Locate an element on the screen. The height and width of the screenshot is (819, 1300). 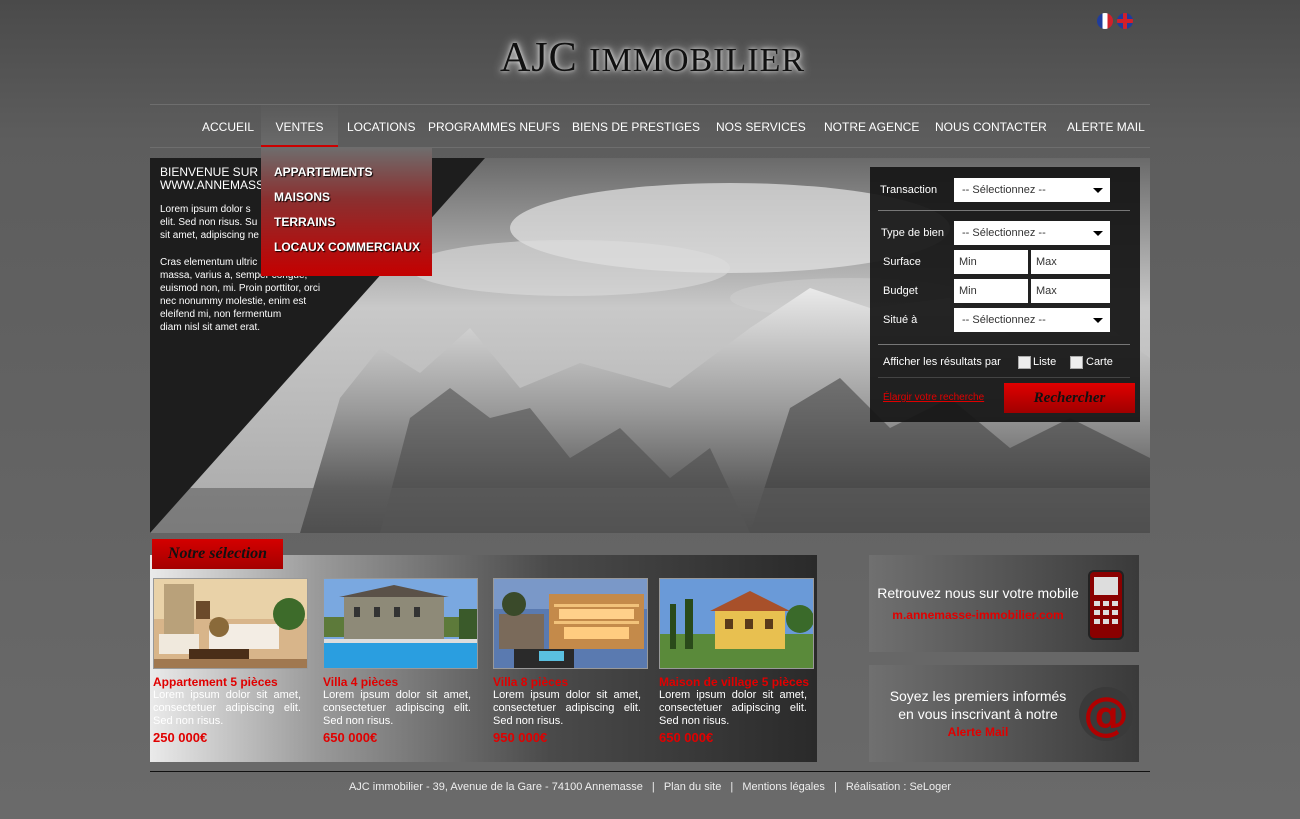
logo-main: AJC is located at coordinates (538, 58).